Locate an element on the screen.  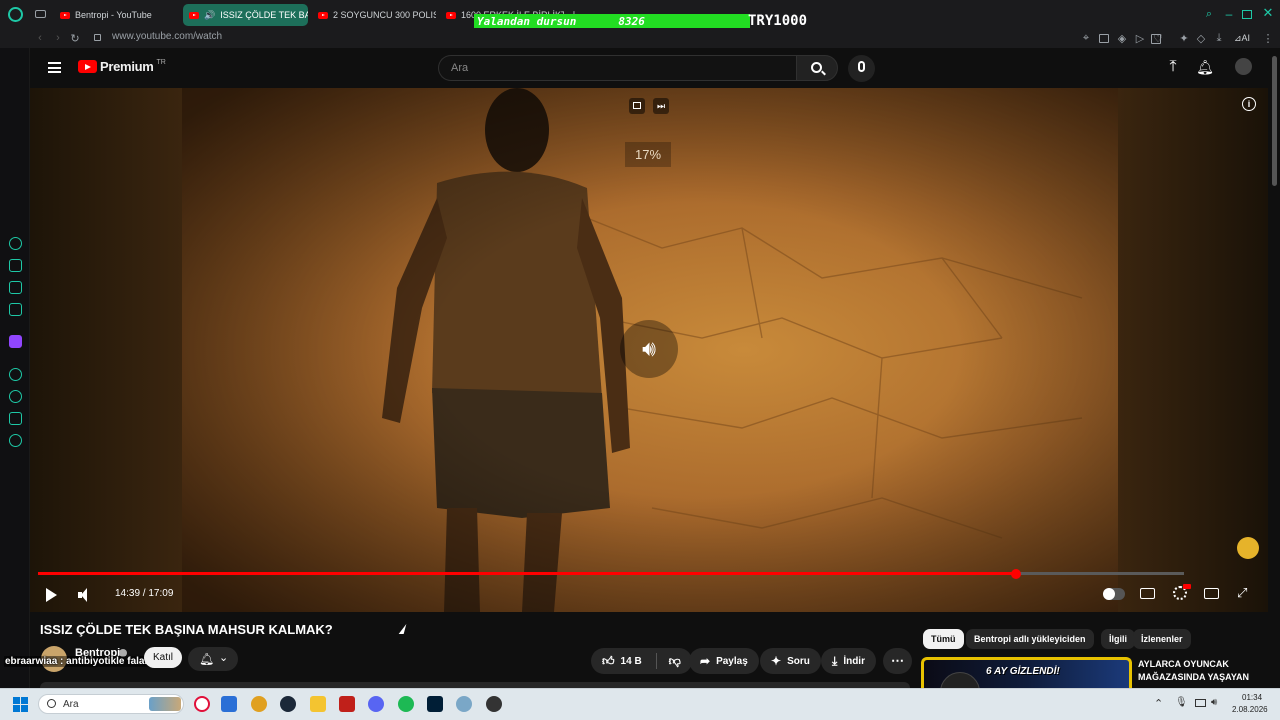
chrome-ext-icon is located at coordinates (259, 704).